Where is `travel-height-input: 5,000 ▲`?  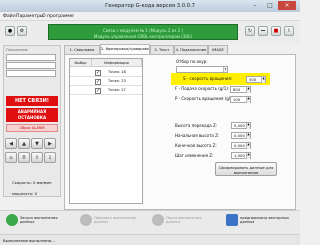
travel-height-input: 5,000 ▲ is located at coordinates (241, 125).